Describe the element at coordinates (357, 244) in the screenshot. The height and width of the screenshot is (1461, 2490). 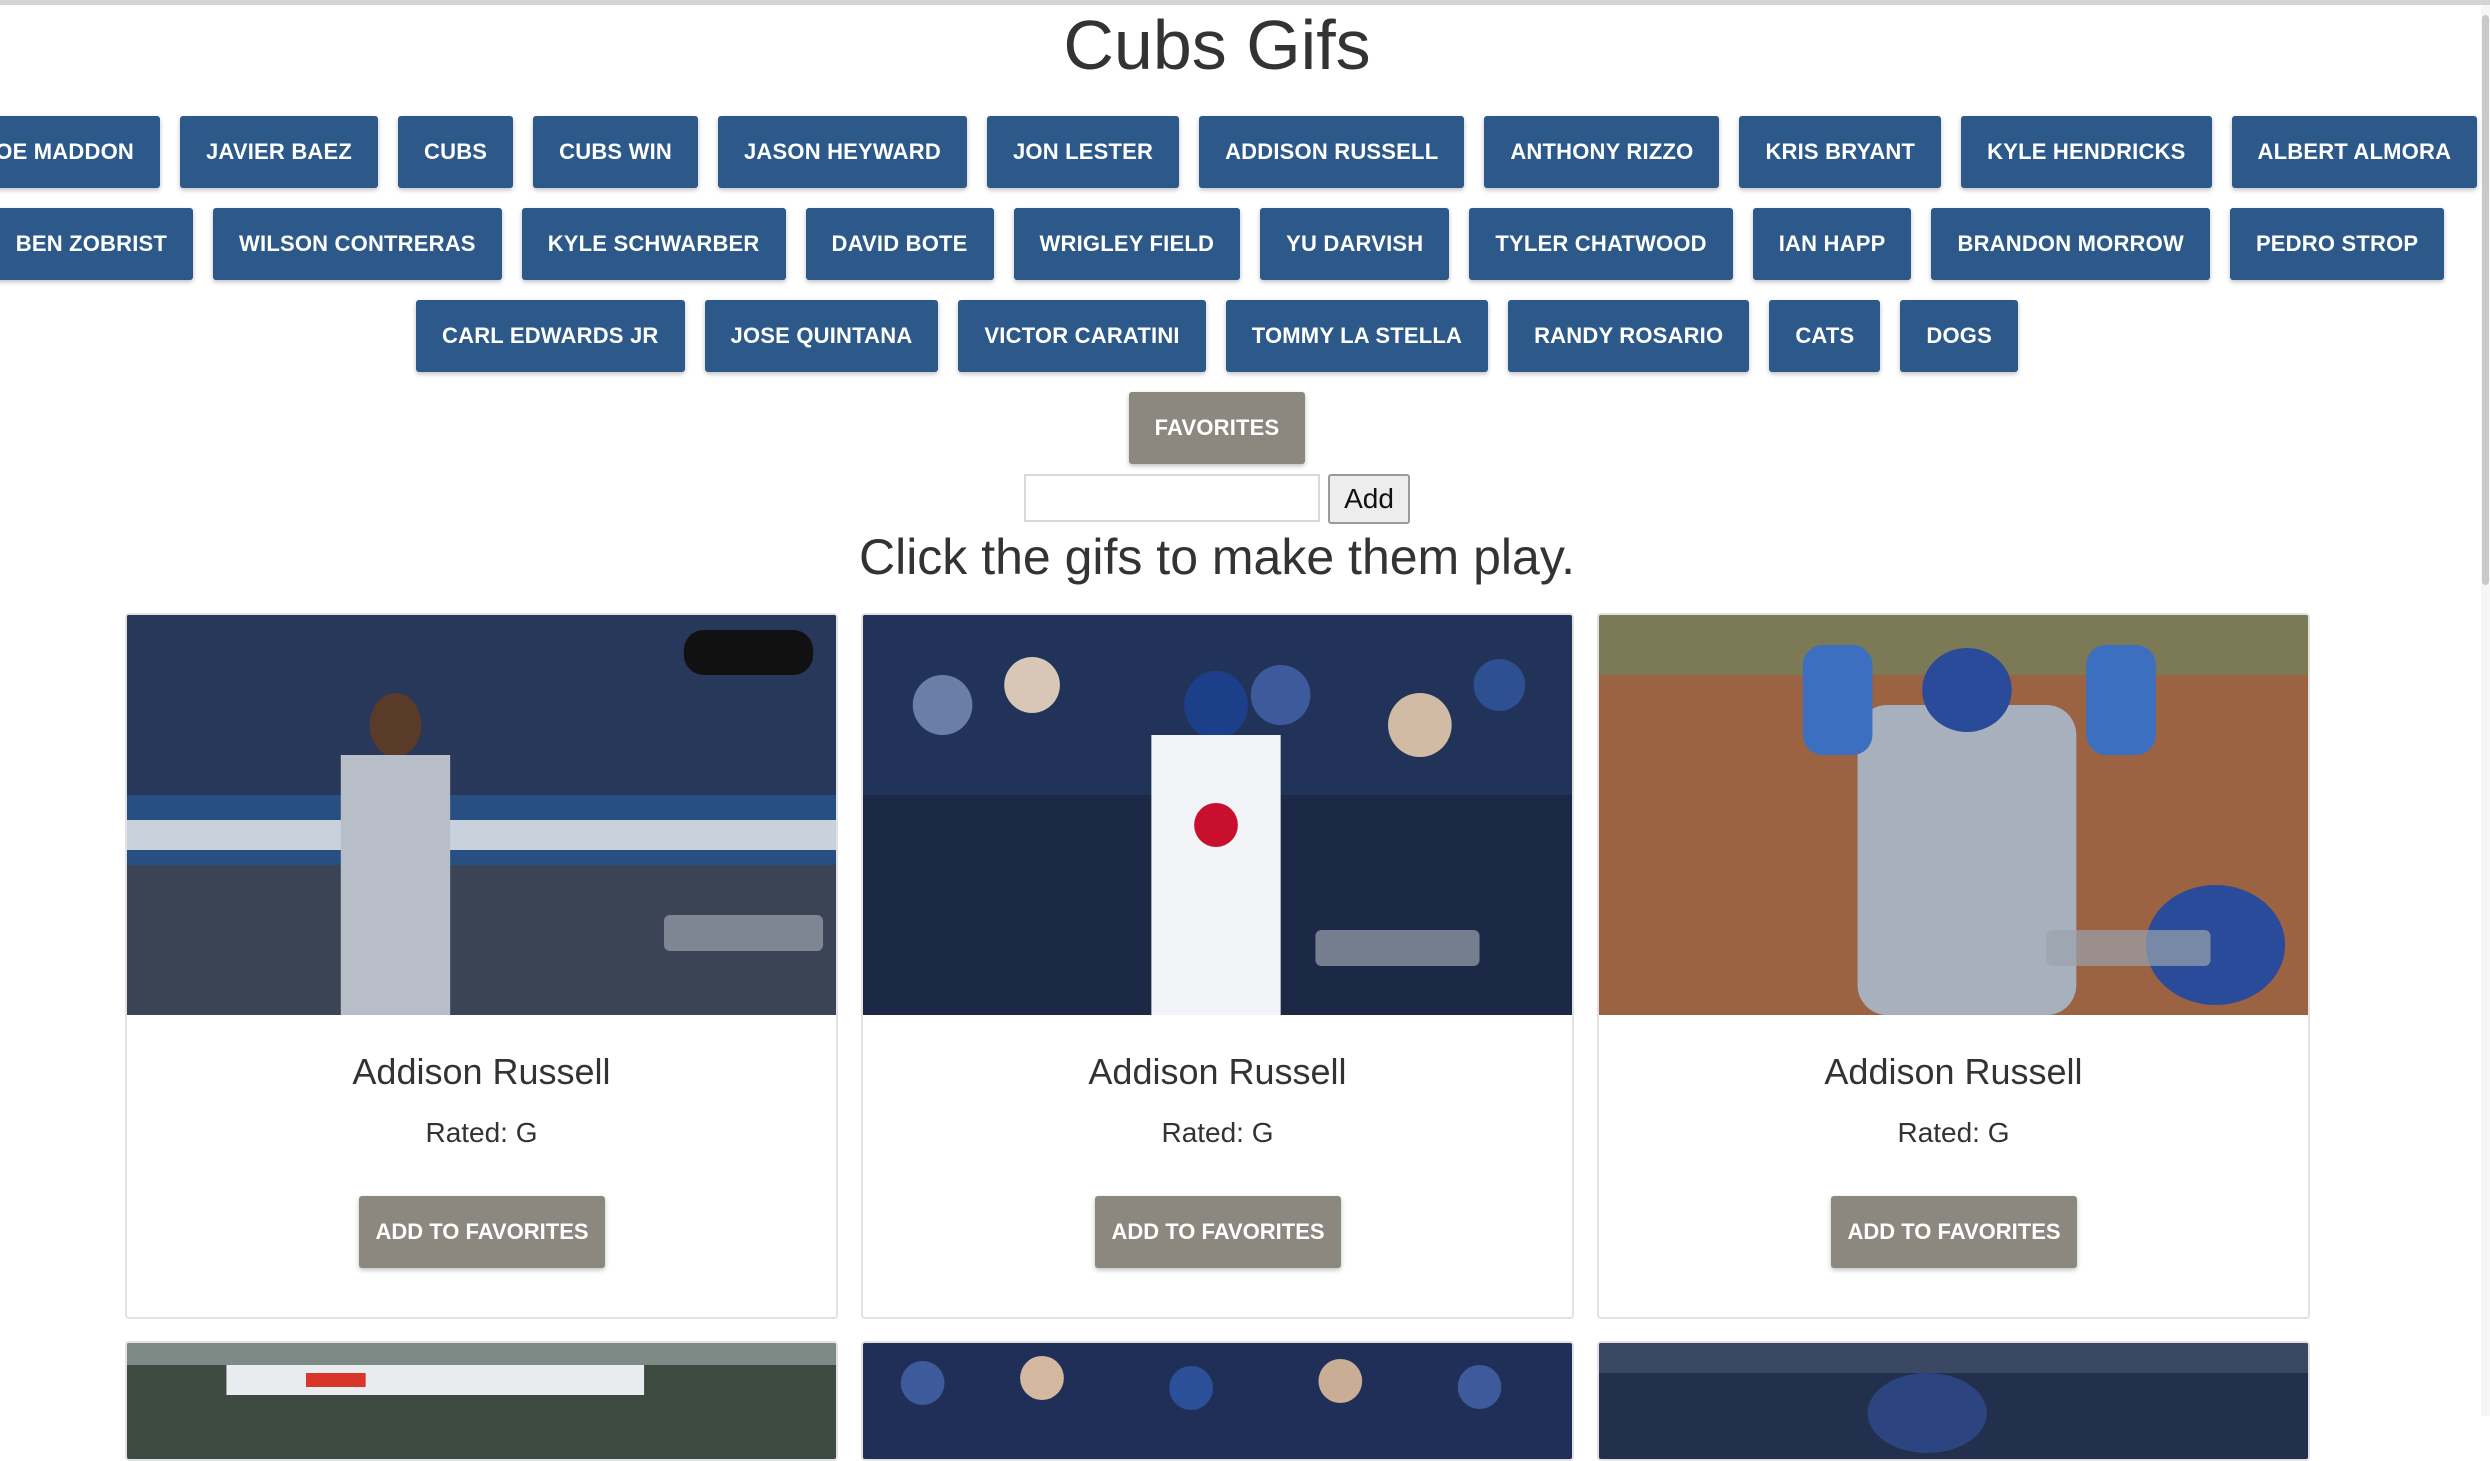
I see `topic-button: Wilson Contreras` at that location.